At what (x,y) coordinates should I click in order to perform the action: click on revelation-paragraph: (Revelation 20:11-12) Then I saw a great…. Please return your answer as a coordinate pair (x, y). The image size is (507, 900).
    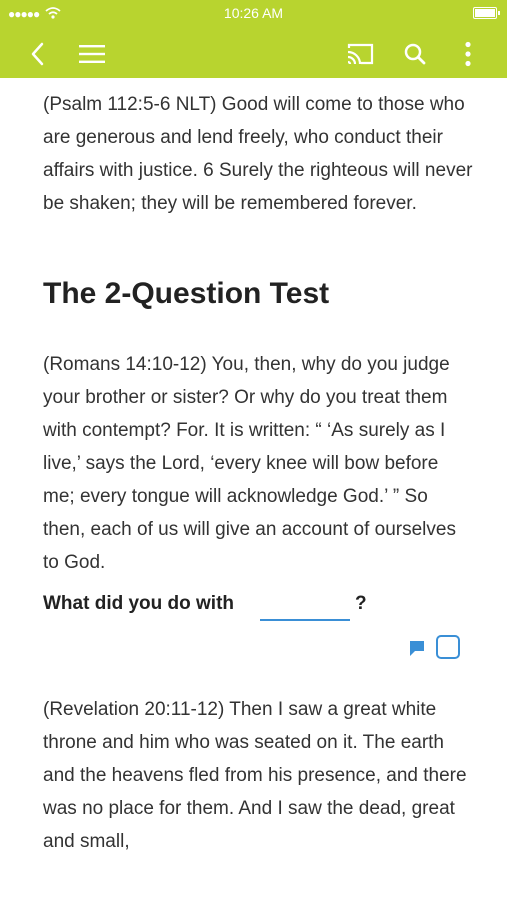
    Looking at the image, I should click on (255, 775).